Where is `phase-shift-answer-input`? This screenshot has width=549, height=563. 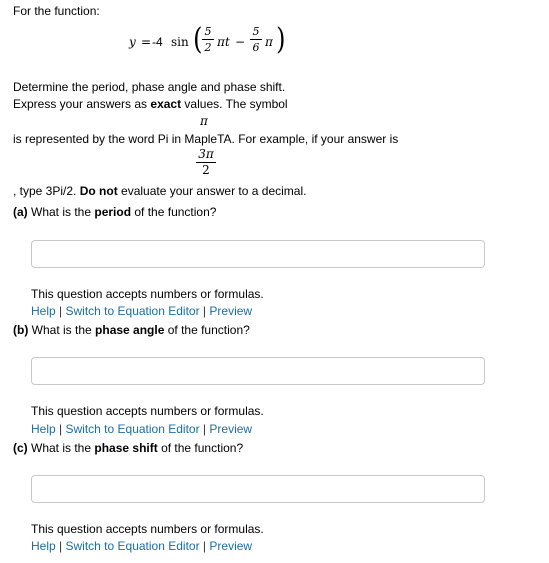 phase-shift-answer-input is located at coordinates (258, 489).